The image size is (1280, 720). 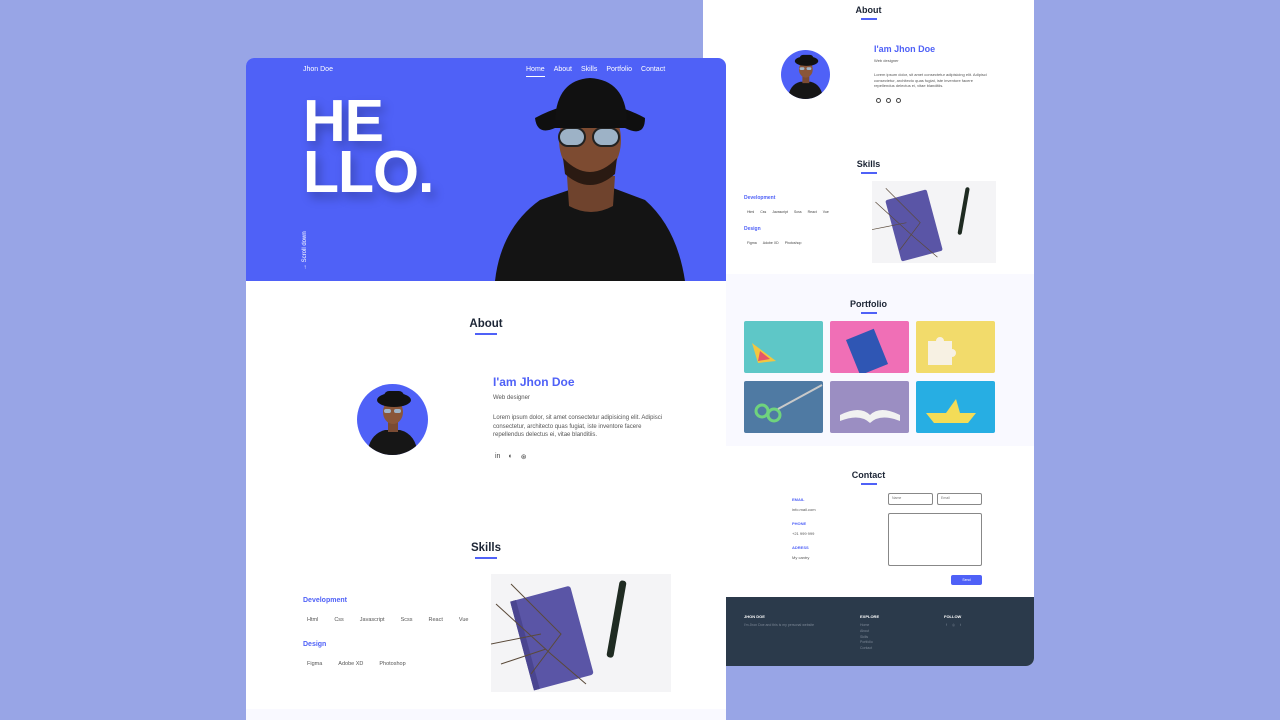 I want to click on facebook-icon: f, so click(x=946, y=626).